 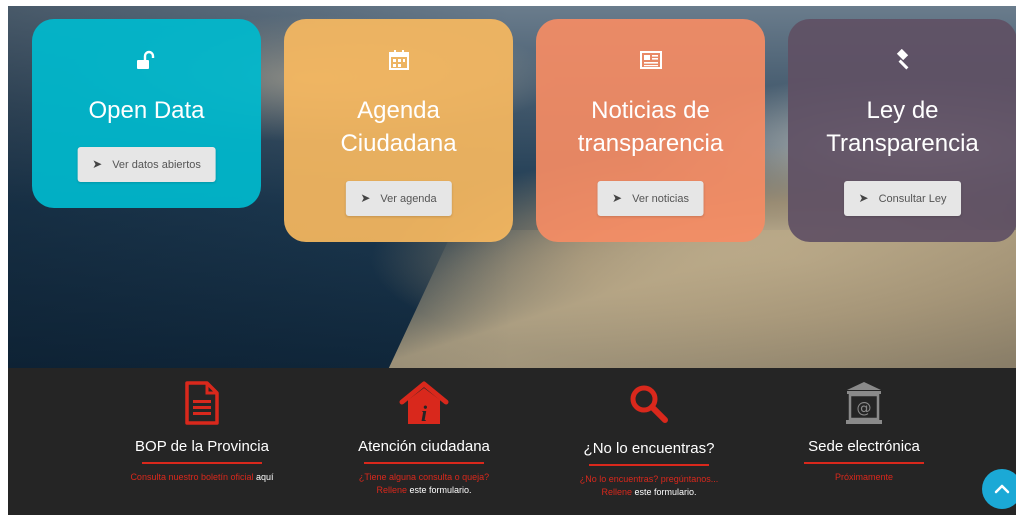 I want to click on consultar-ley-button: ➤ Consultar Ley, so click(x=902, y=198).